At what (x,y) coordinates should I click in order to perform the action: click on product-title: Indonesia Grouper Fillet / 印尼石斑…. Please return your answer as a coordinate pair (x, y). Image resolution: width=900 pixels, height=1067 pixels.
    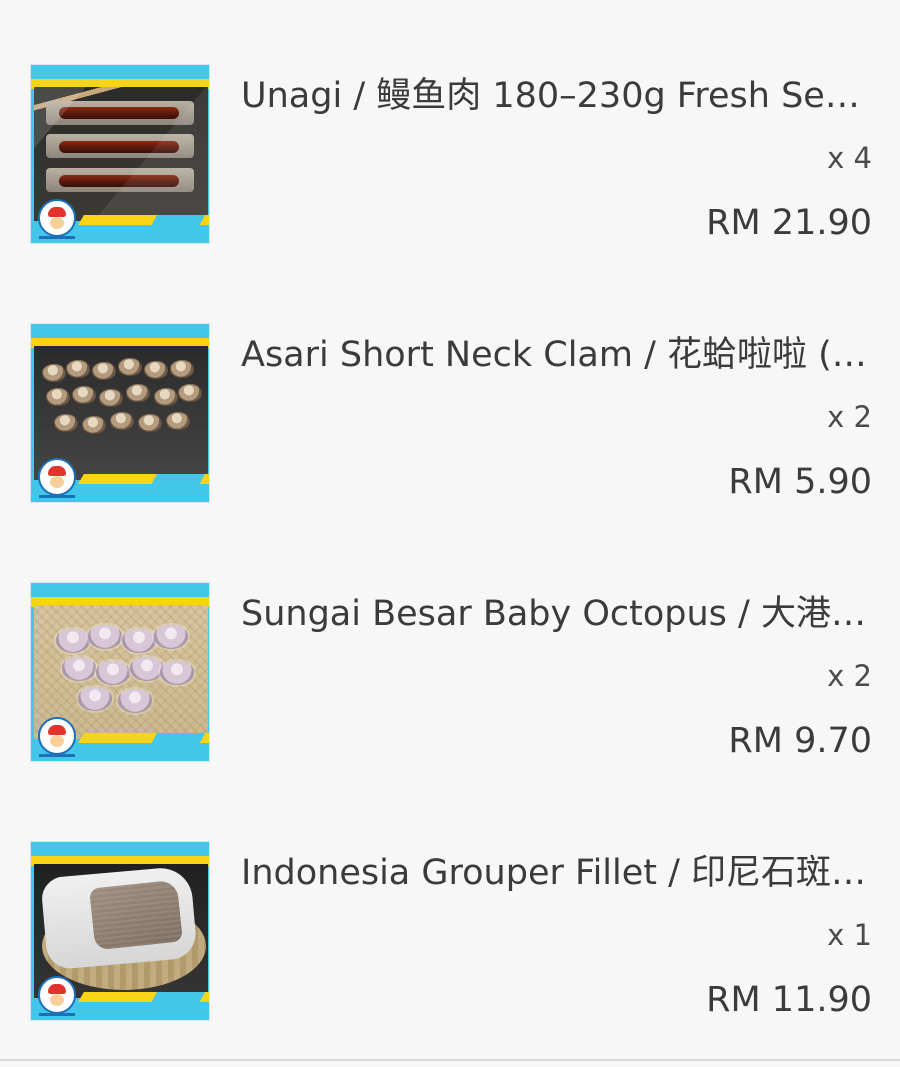
    Looking at the image, I should click on (554, 873).